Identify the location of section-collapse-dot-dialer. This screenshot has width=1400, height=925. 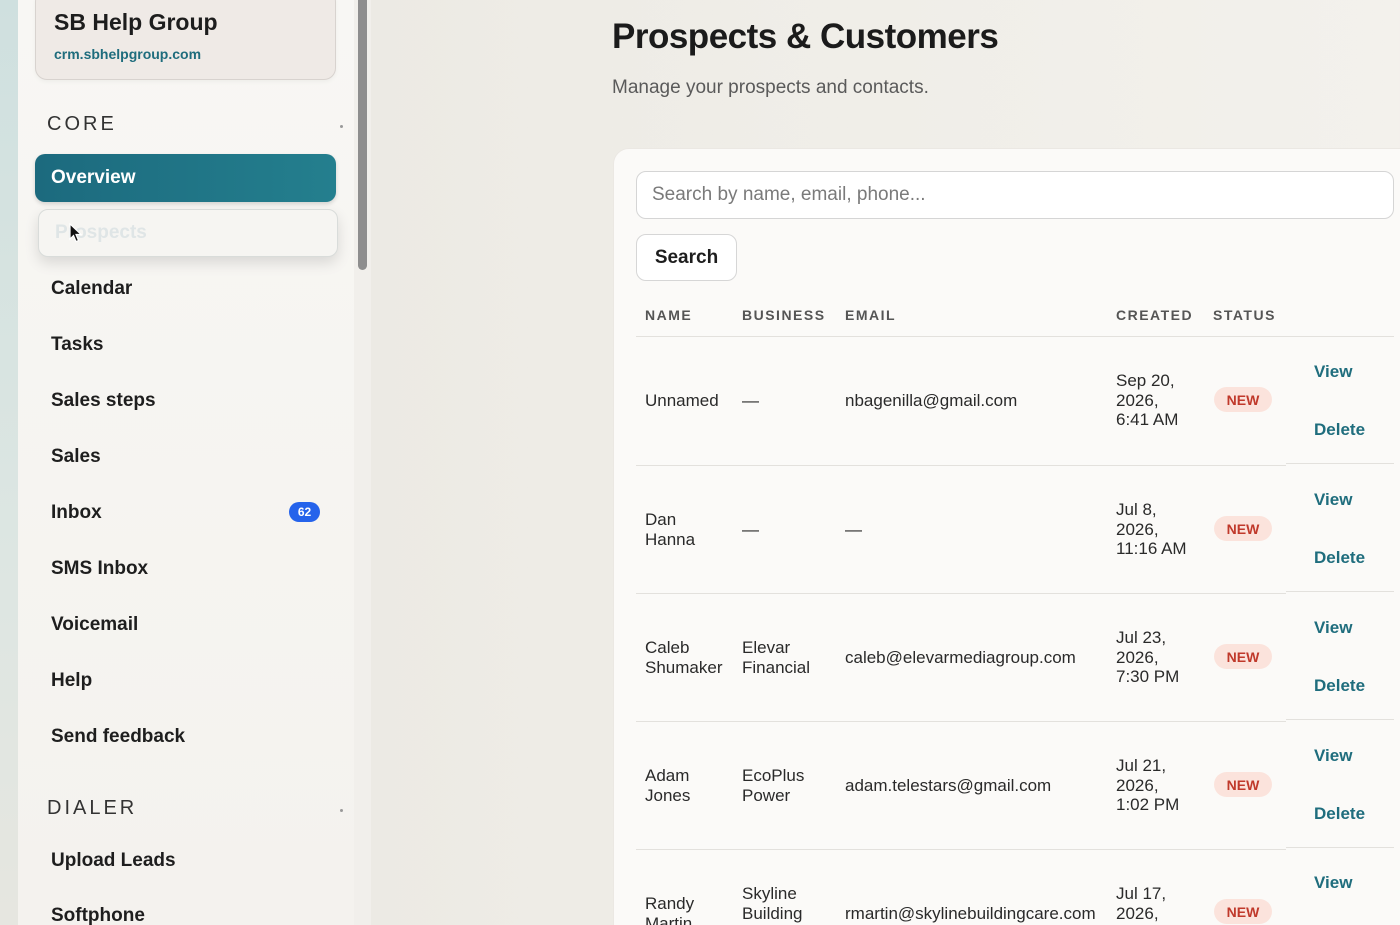
(341, 810).